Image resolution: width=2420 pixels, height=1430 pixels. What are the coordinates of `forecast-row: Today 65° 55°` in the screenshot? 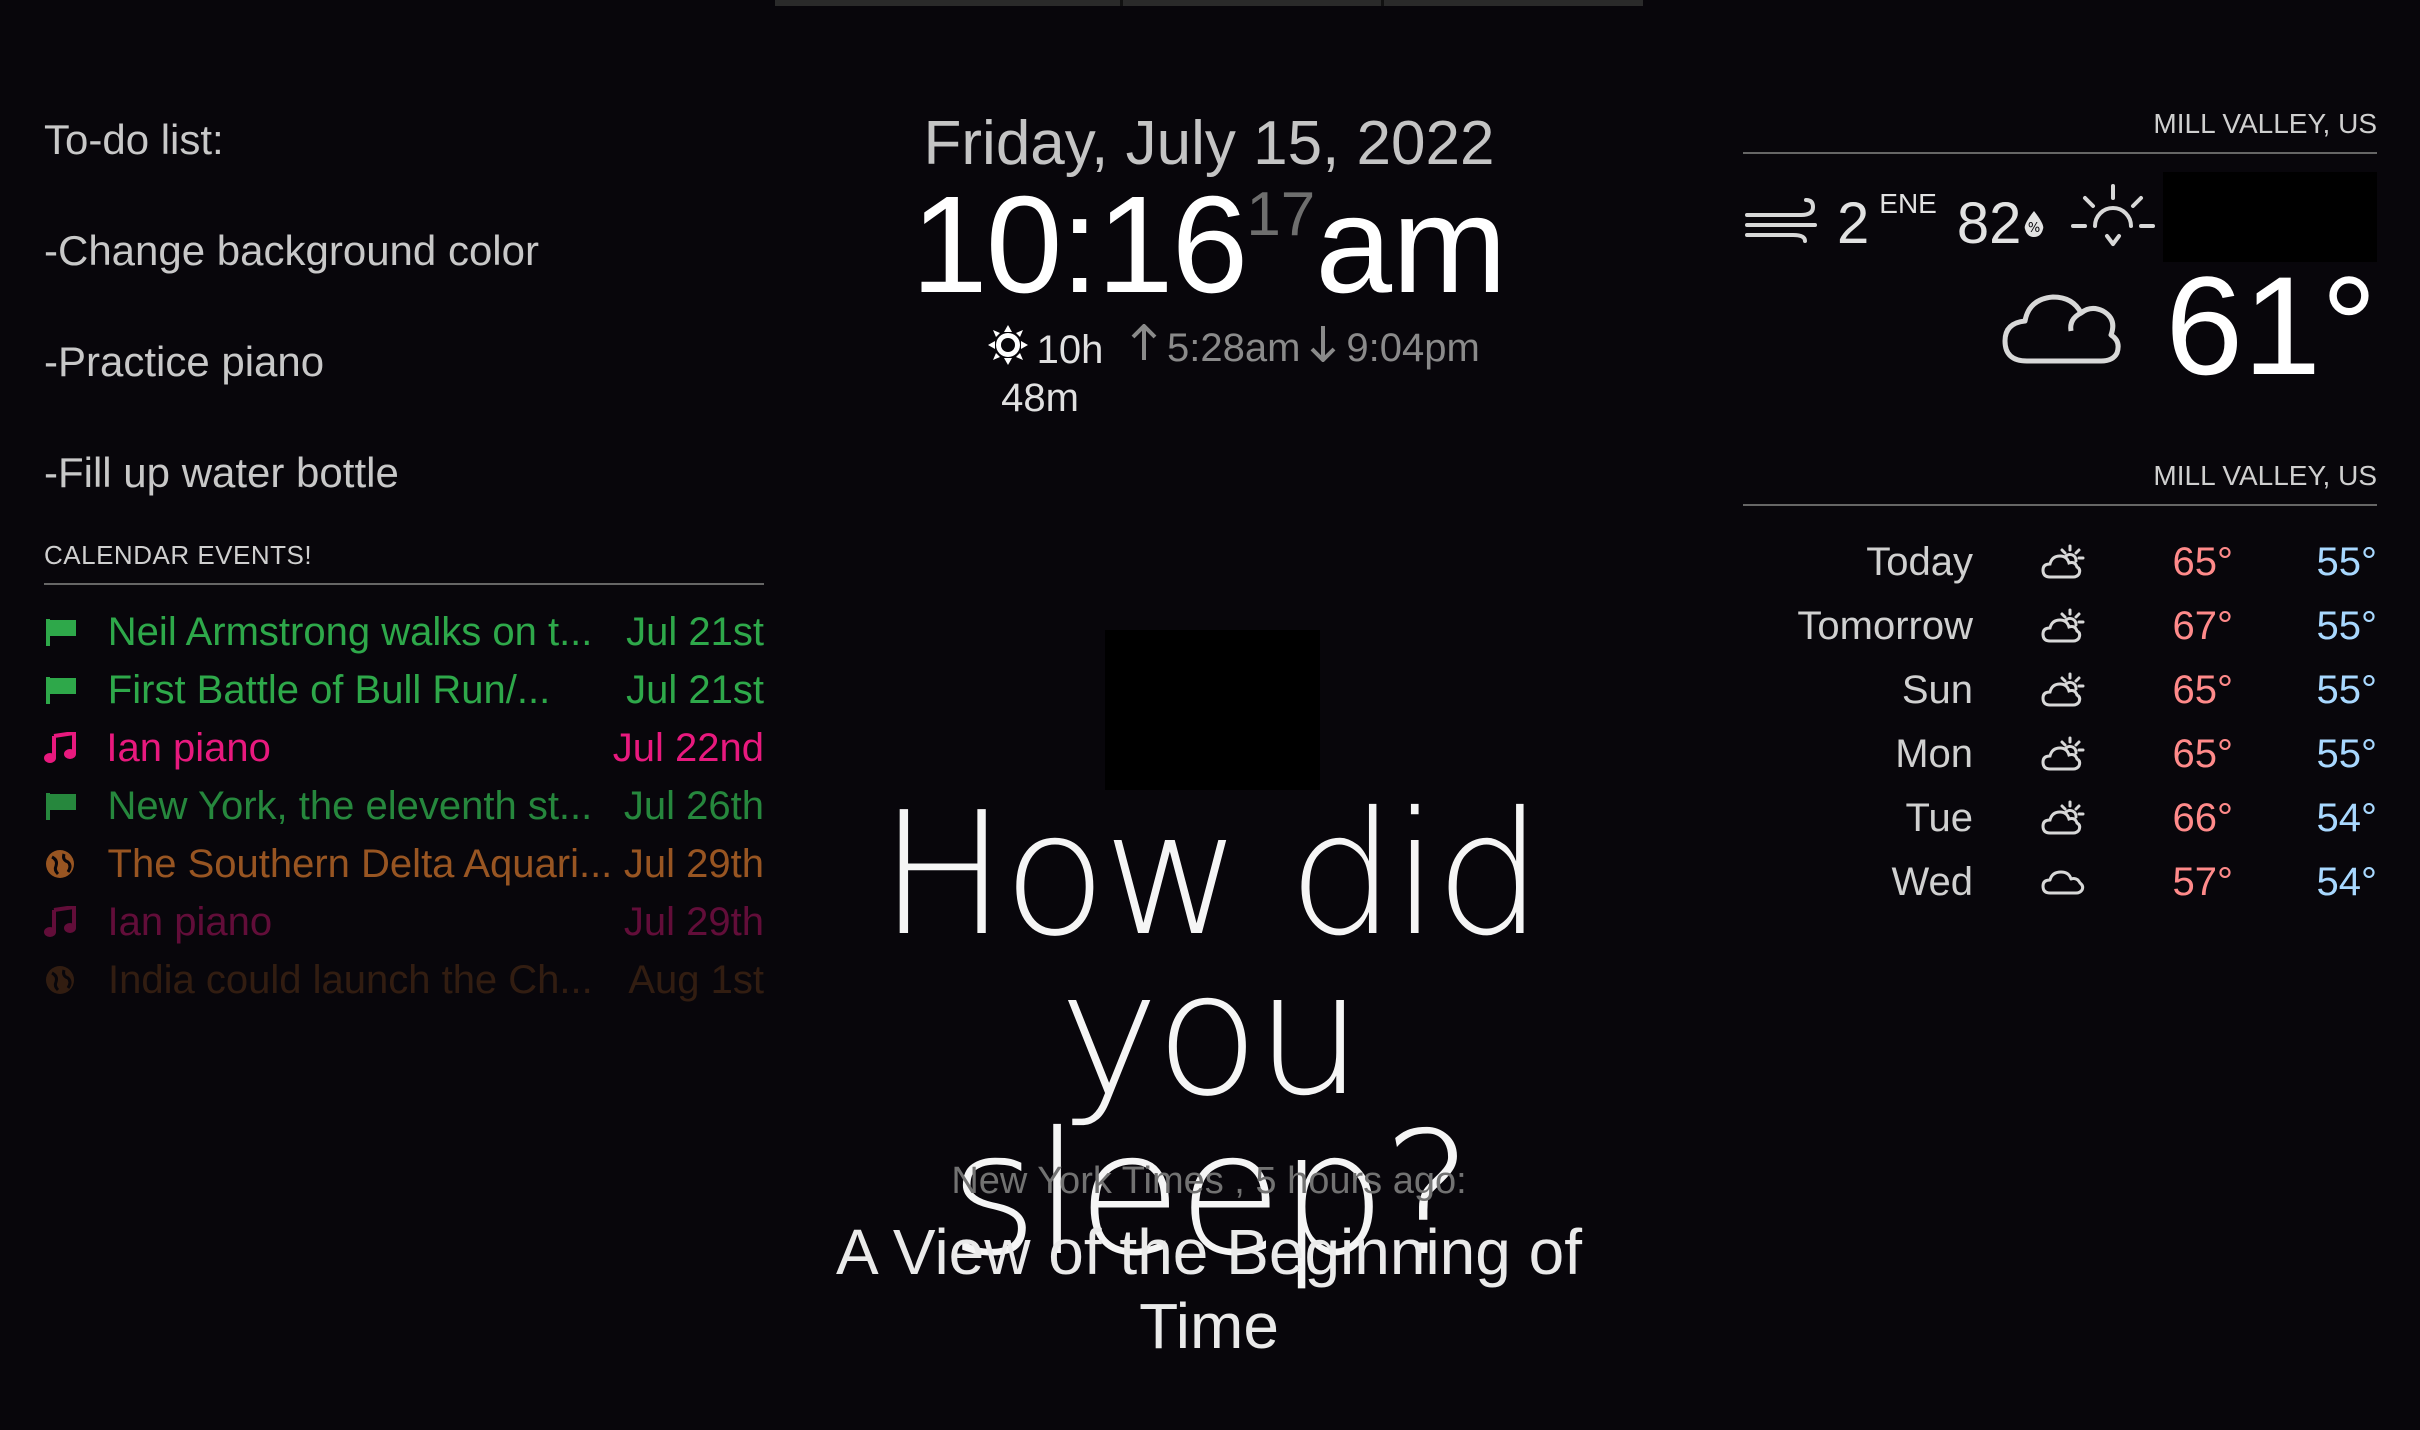 It's located at (2060, 562).